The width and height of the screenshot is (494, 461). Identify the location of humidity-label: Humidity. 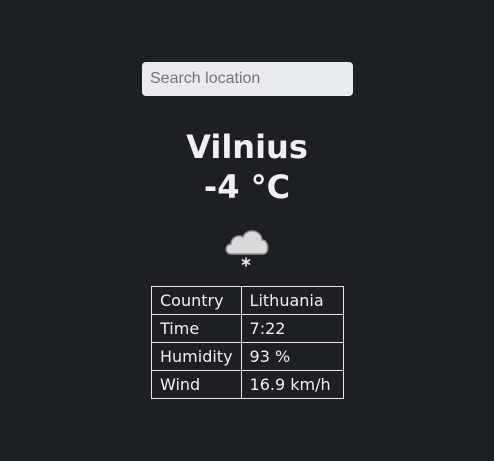
(196, 356).